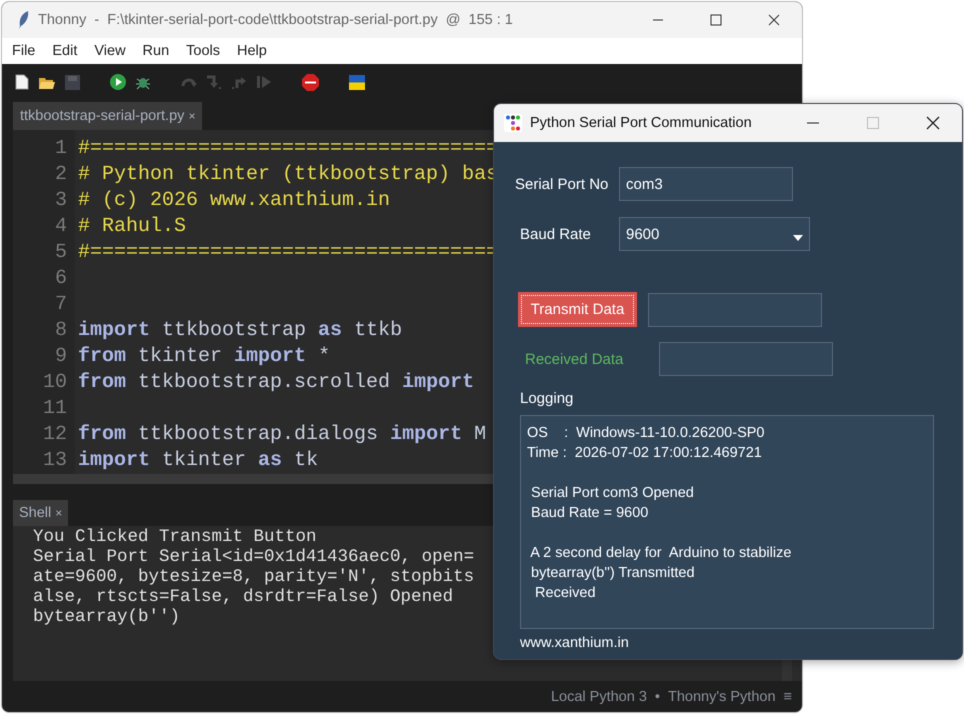 This screenshot has height=714, width=964. I want to click on feather-icon, so click(24, 20).